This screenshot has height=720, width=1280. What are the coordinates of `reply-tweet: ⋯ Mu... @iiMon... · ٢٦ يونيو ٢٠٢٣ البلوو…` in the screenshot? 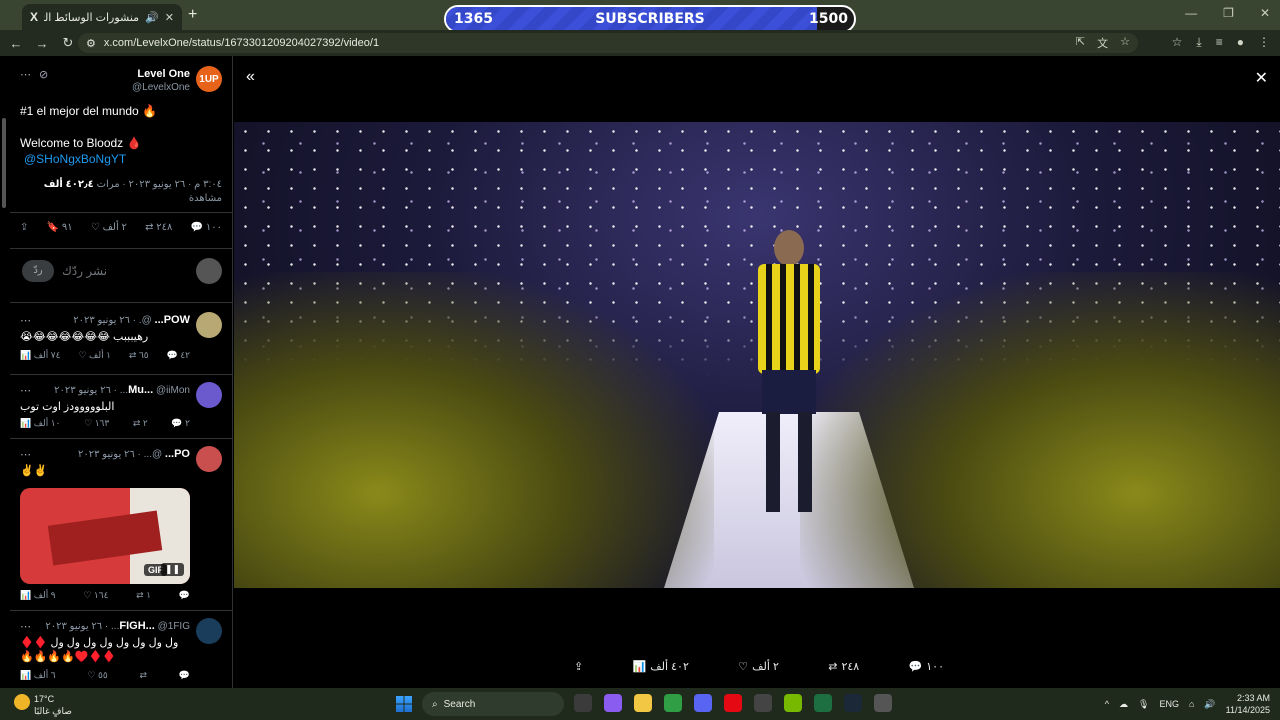 It's located at (121, 409).